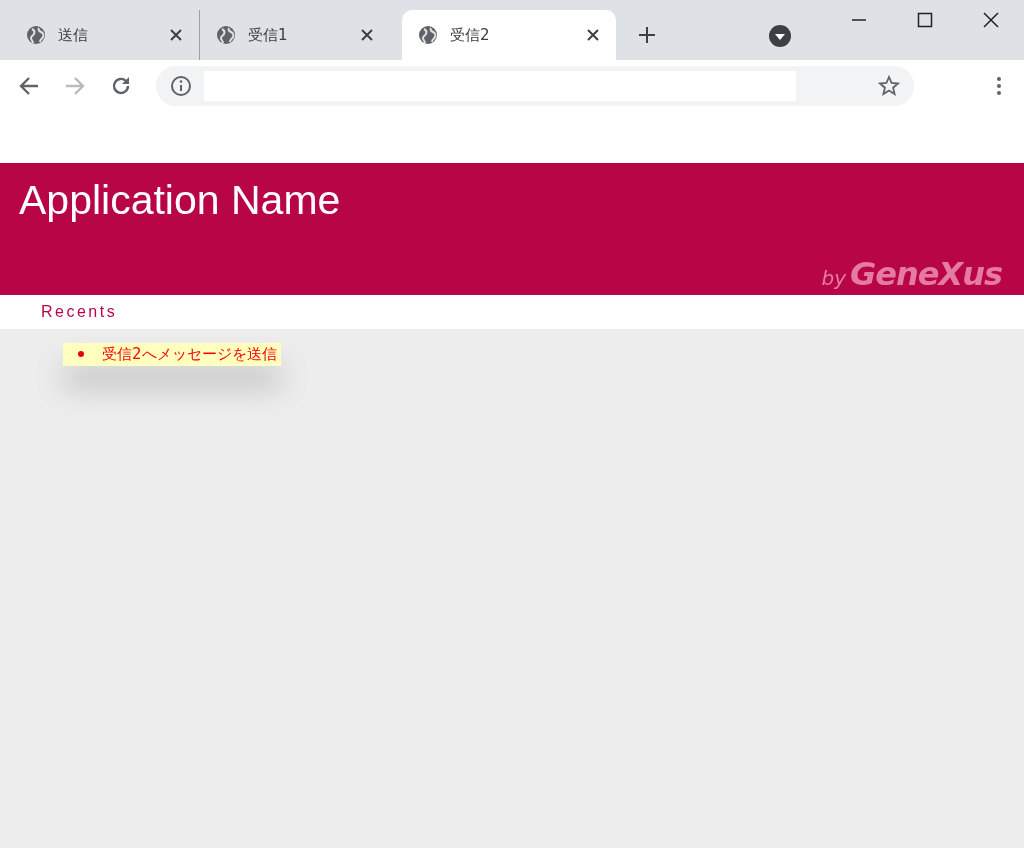 This screenshot has width=1024, height=848. I want to click on logo: by GeneXus, so click(911, 274).